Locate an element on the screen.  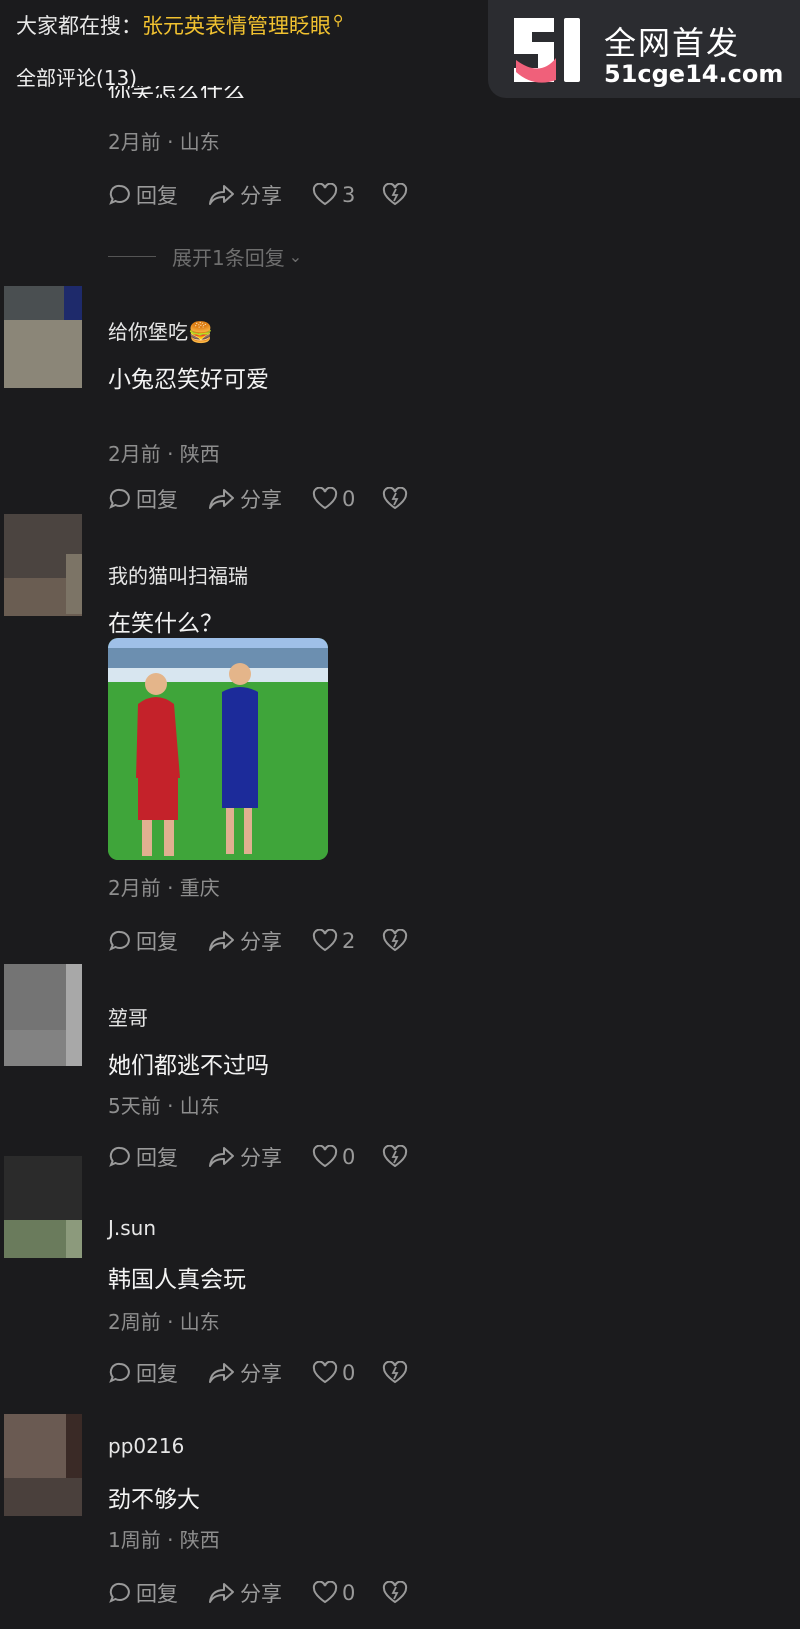
comment-author: pp0216 is located at coordinates (146, 1446).